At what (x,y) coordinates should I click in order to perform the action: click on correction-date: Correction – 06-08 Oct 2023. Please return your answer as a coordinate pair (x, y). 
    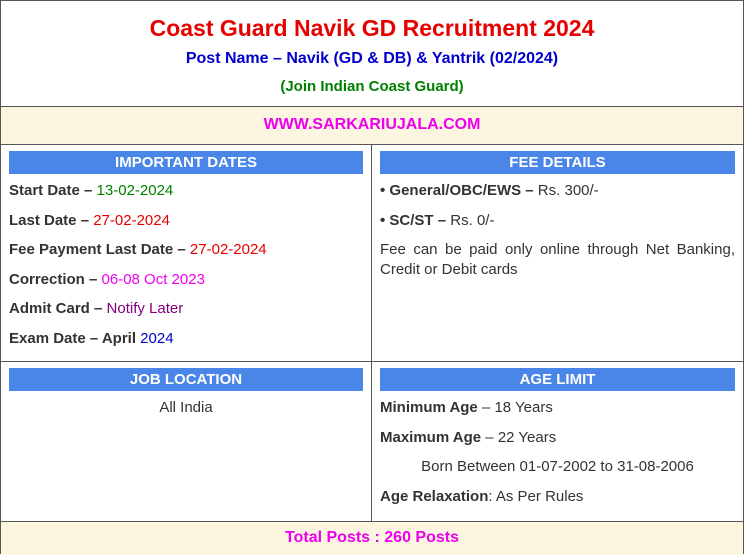
    Looking at the image, I should click on (107, 279).